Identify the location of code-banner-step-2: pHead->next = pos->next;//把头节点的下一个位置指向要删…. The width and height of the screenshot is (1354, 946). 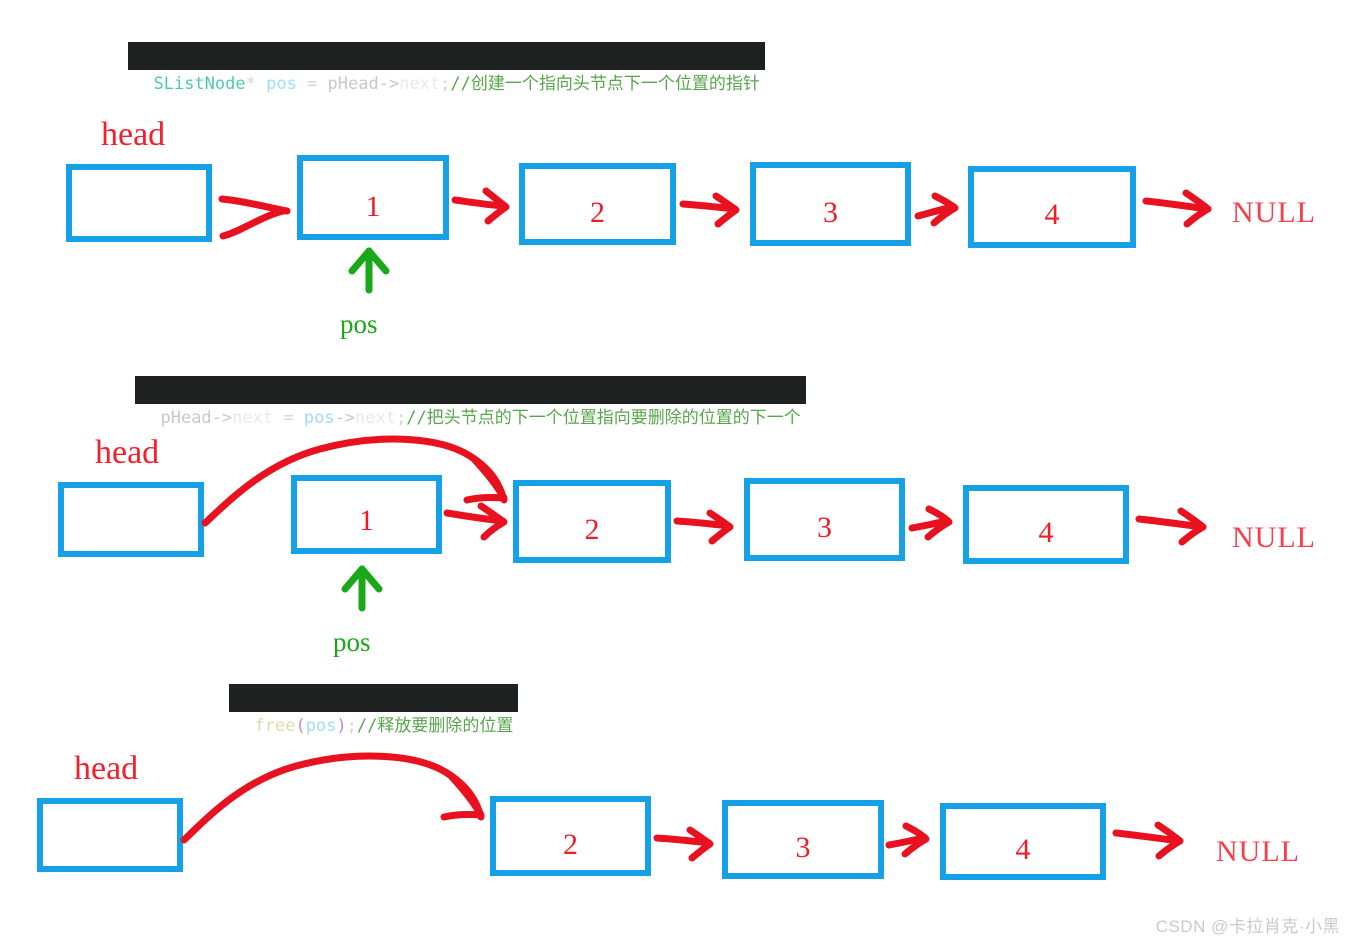
(470, 402).